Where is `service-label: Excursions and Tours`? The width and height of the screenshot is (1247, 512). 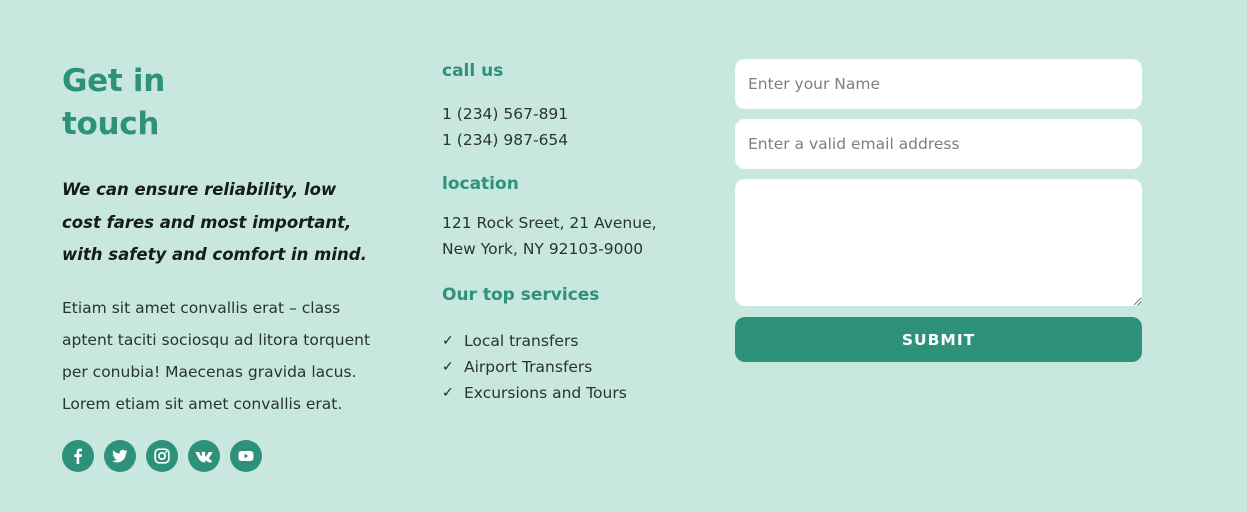
service-label: Excursions and Tours is located at coordinates (545, 393).